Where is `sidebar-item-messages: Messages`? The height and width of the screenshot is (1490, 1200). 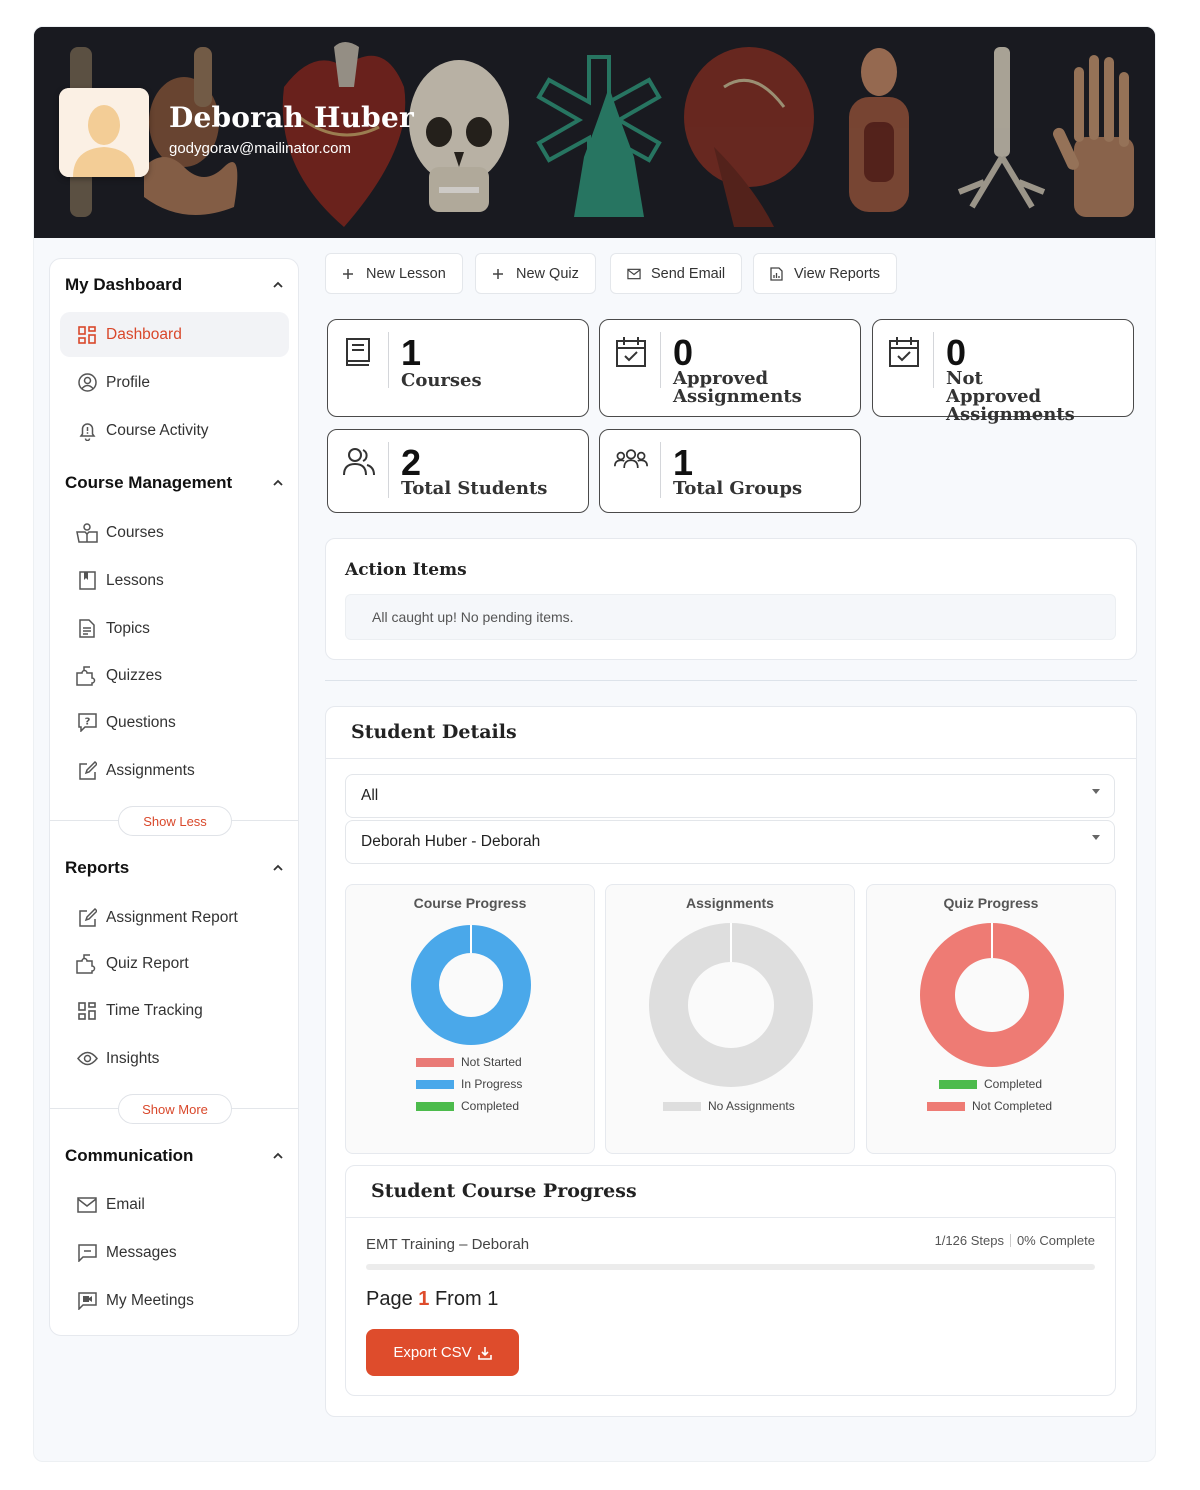 sidebar-item-messages: Messages is located at coordinates (174, 1252).